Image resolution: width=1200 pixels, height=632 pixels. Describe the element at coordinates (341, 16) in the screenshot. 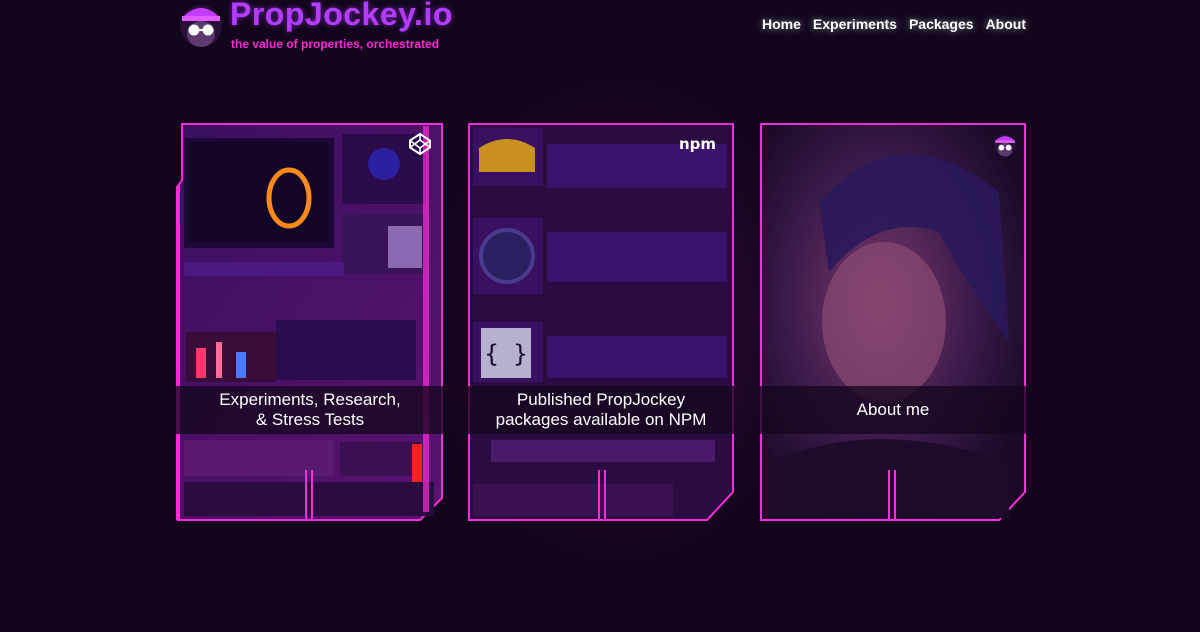

I see `site-title: PropJockey.io` at that location.